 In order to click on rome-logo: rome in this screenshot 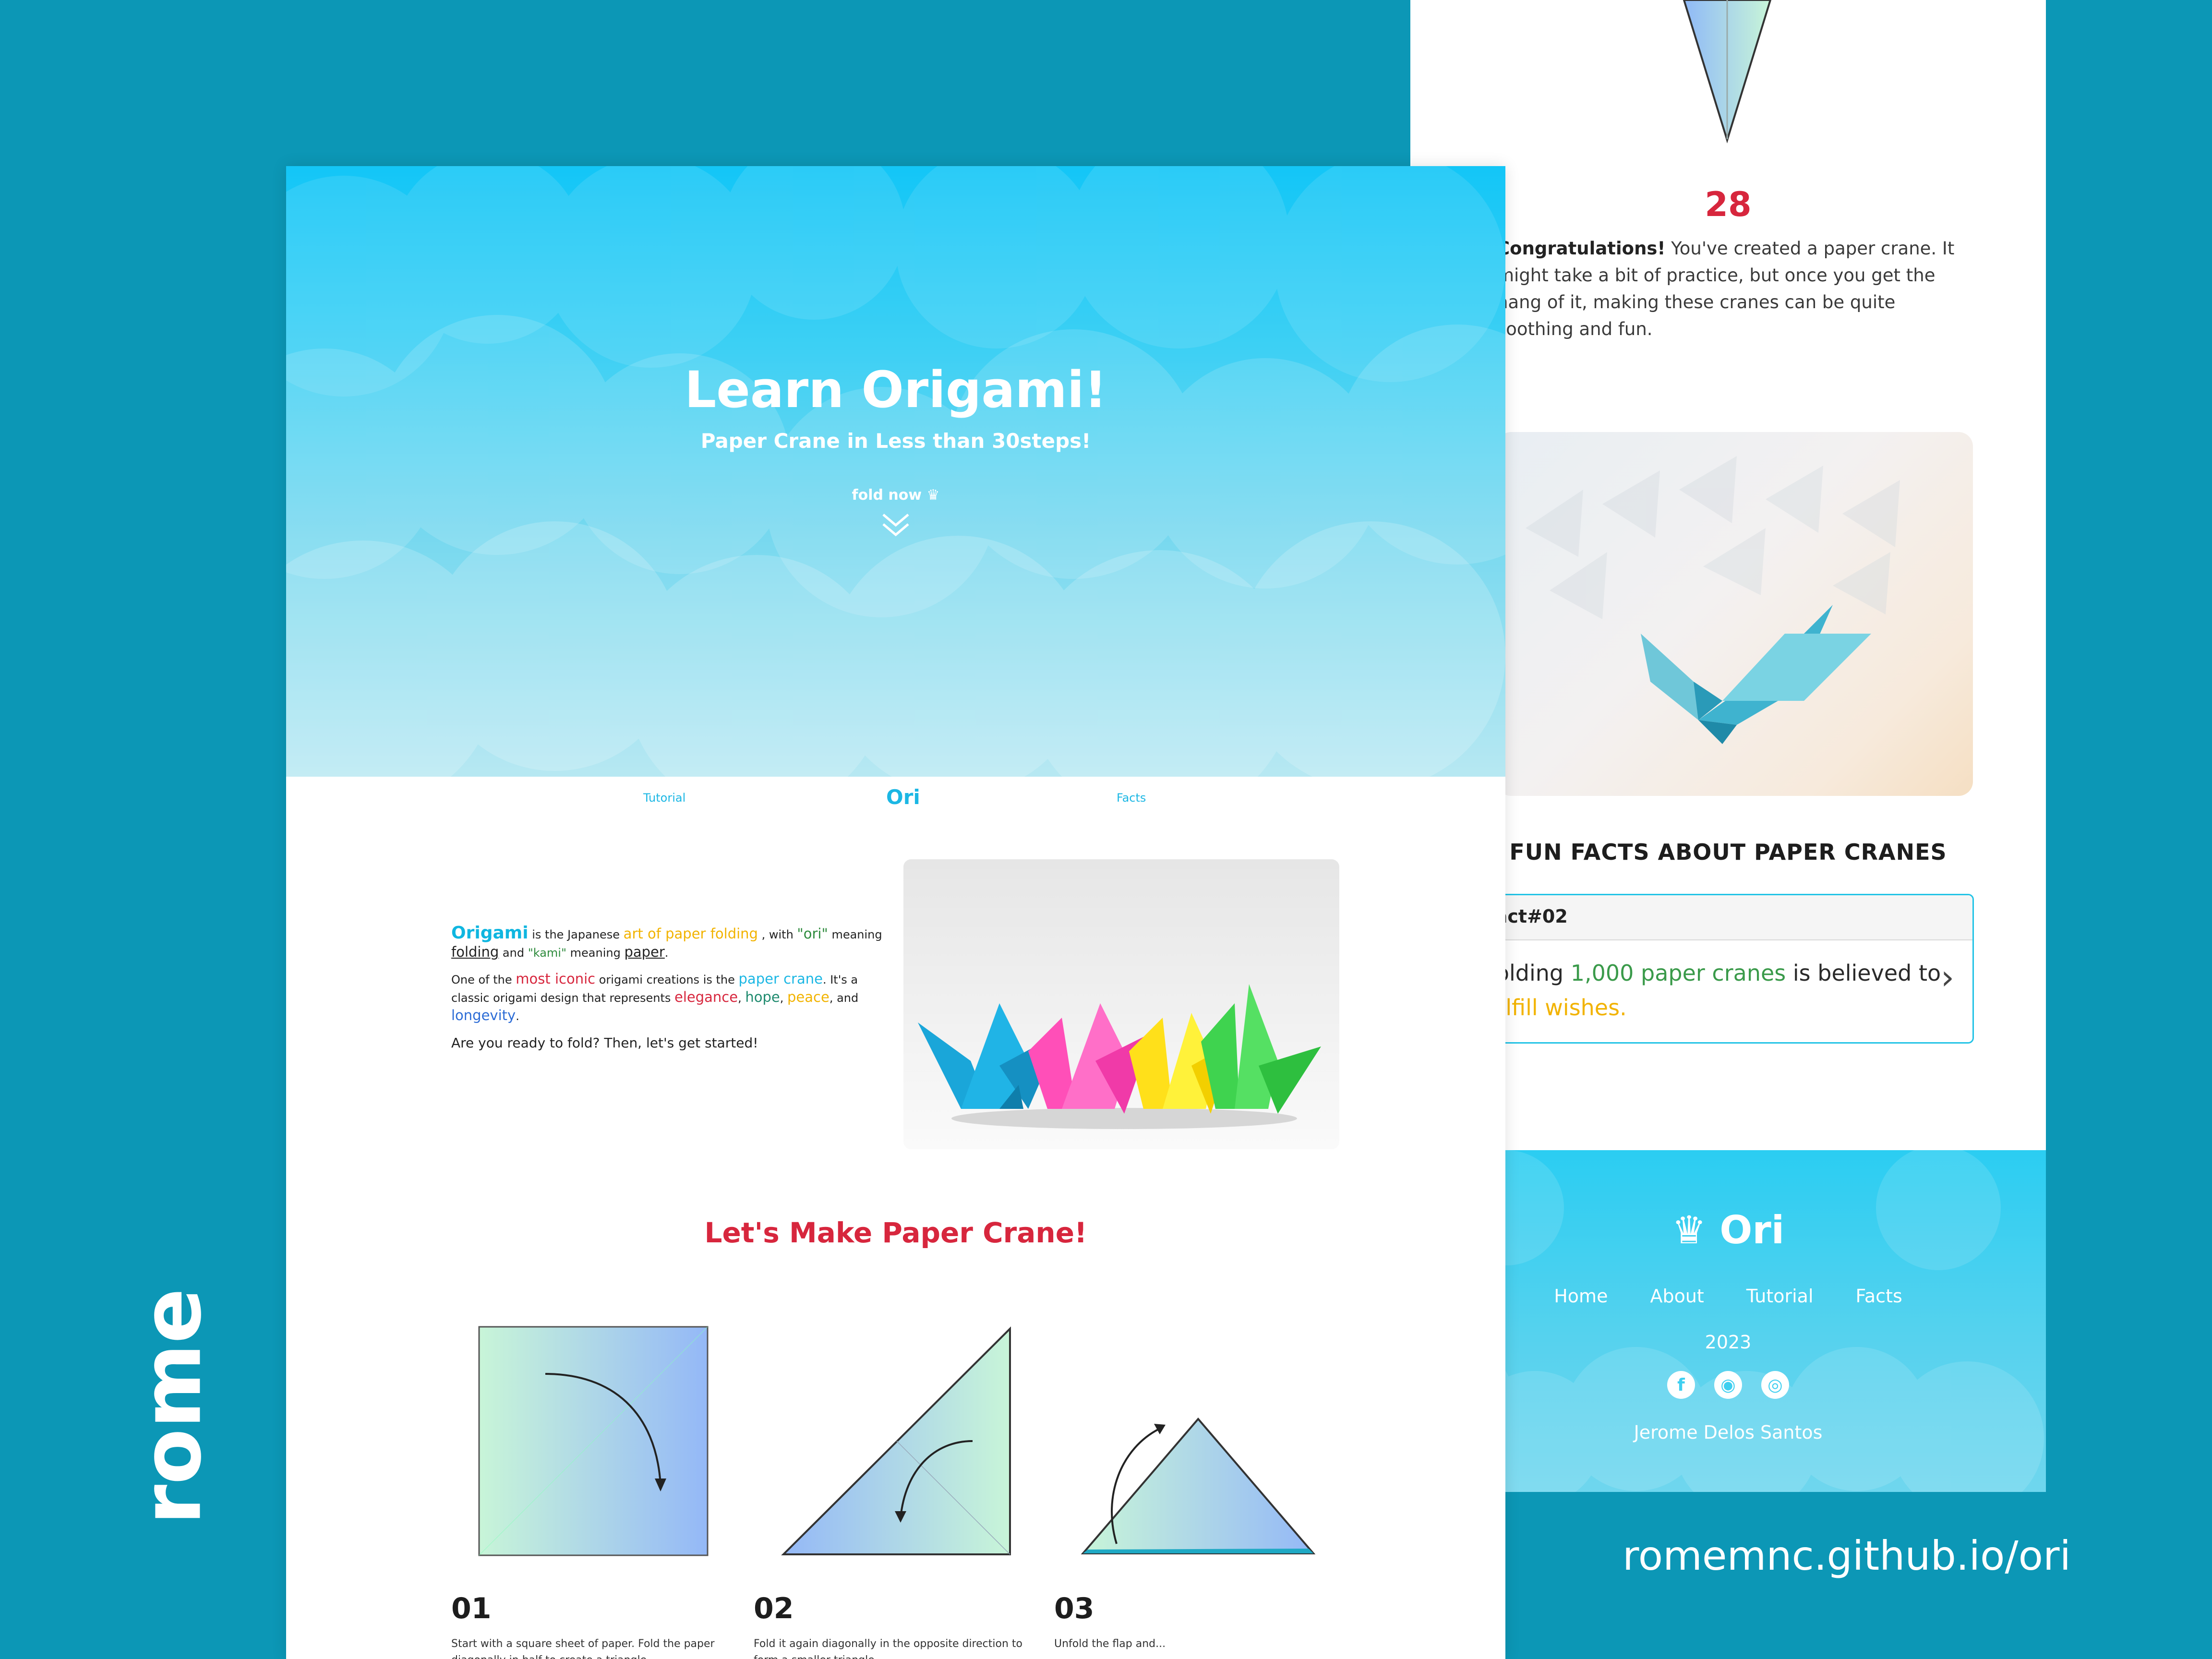, I will do `click(177, 1406)`.